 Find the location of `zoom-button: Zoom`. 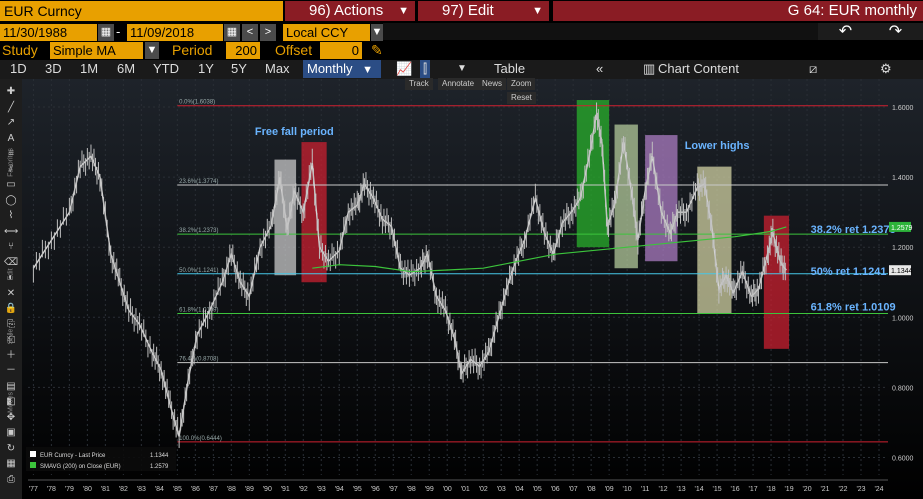

zoom-button: Zoom is located at coordinates (521, 84).